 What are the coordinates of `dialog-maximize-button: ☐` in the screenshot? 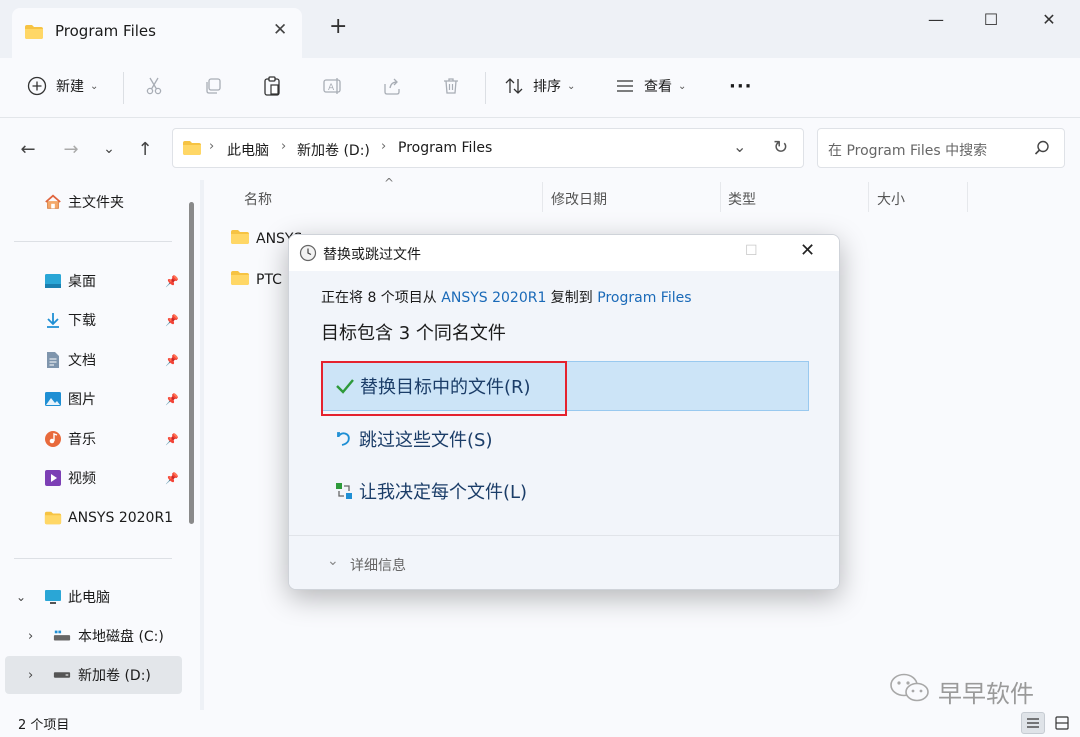 It's located at (751, 251).